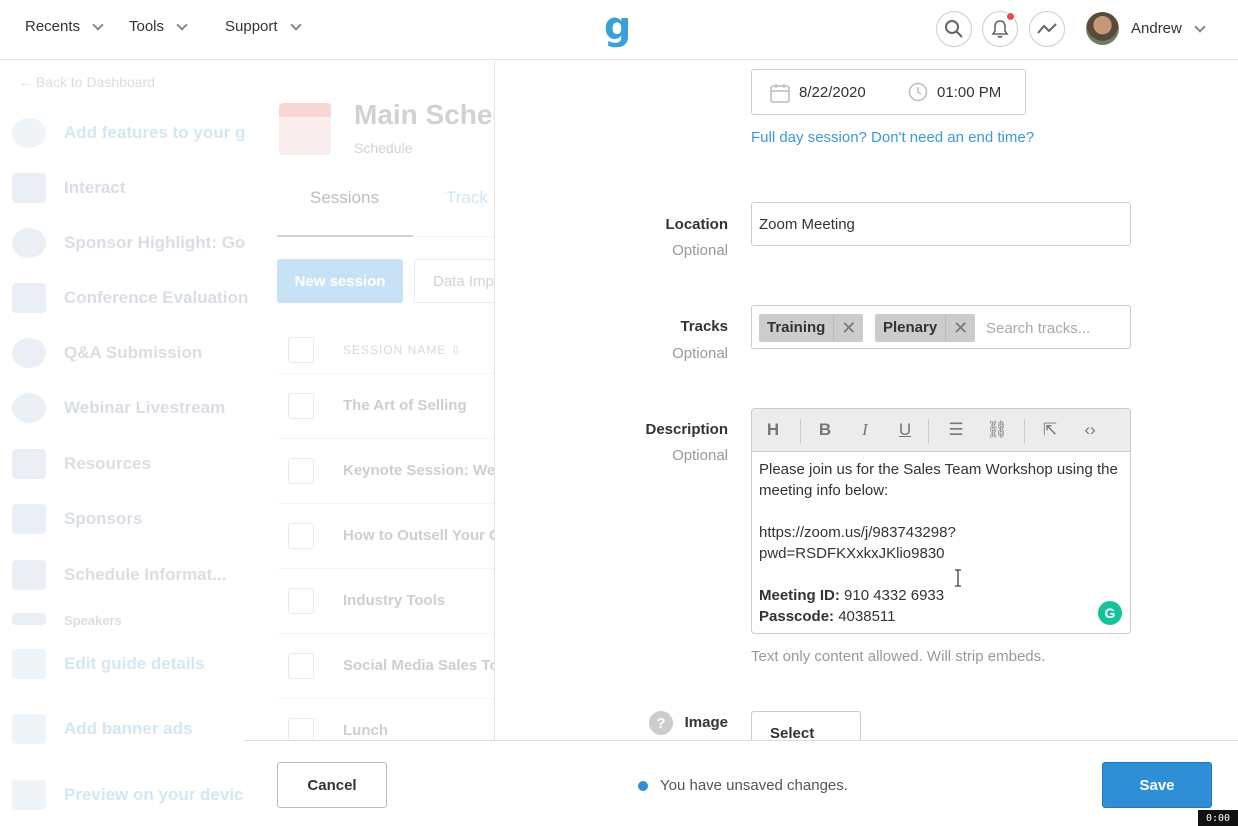  What do you see at coordinates (1218, 818) in the screenshot?
I see `recording-timer: 0:00` at bounding box center [1218, 818].